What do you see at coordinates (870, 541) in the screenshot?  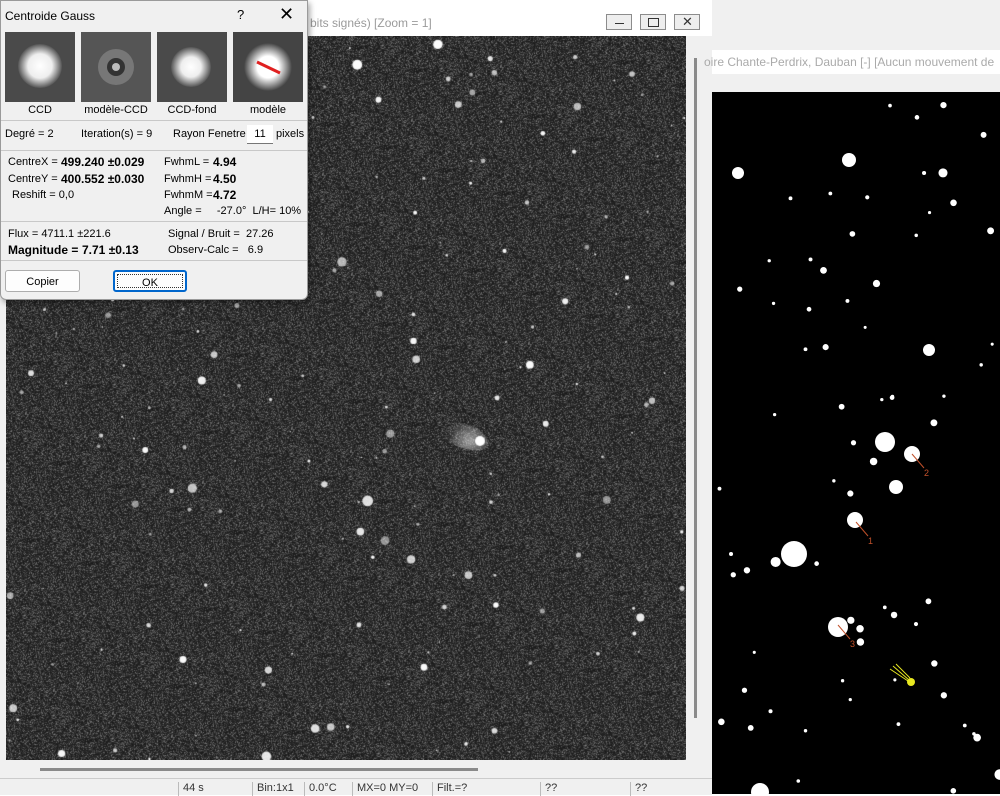 I see `map-star-label: 1` at bounding box center [870, 541].